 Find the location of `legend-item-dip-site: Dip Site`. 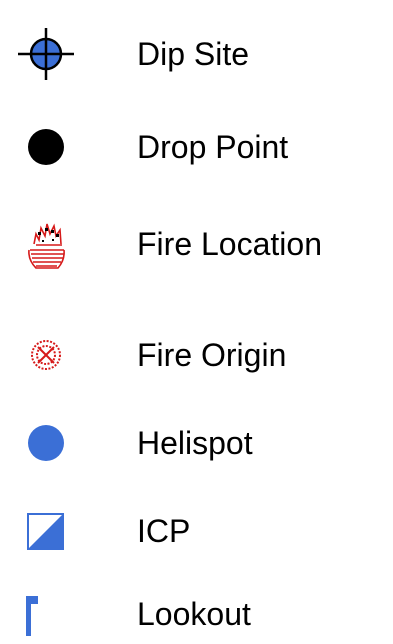

legend-item-dip-site: Dip Site is located at coordinates (196, 54).